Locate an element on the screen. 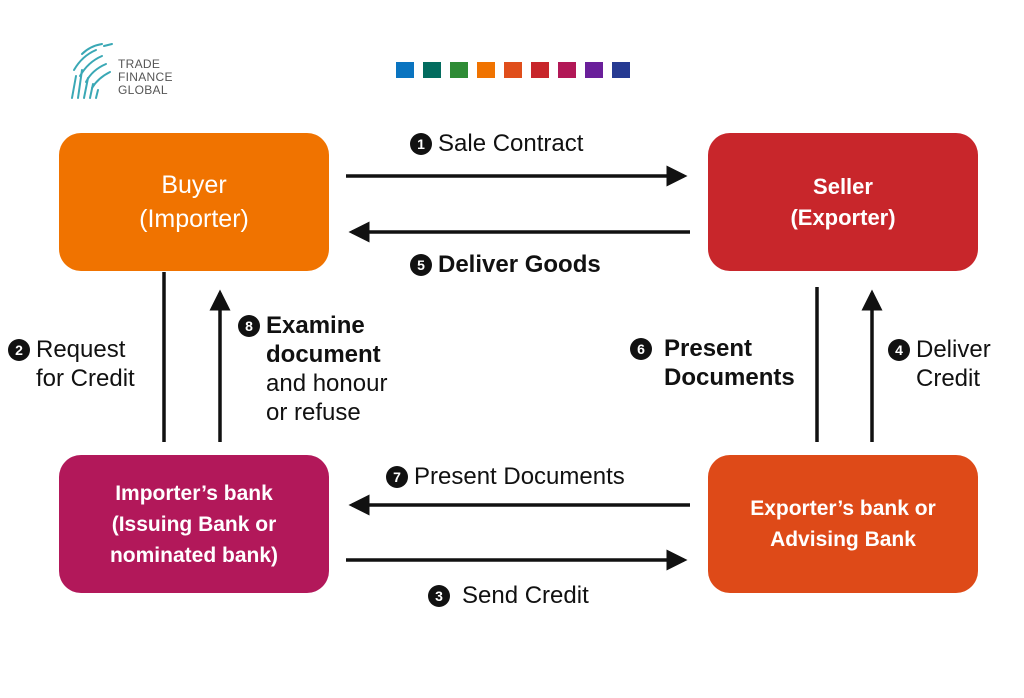  step-4-text-line-2: Credit is located at coordinates (948, 378).